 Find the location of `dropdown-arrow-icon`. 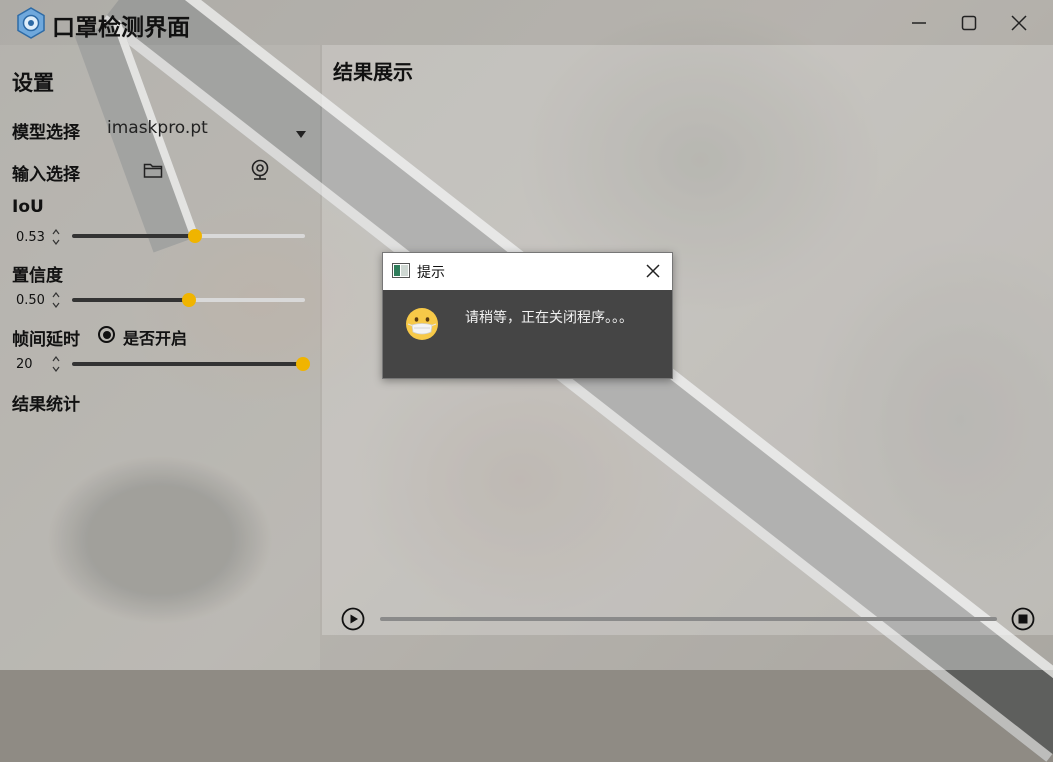

dropdown-arrow-icon is located at coordinates (301, 133).